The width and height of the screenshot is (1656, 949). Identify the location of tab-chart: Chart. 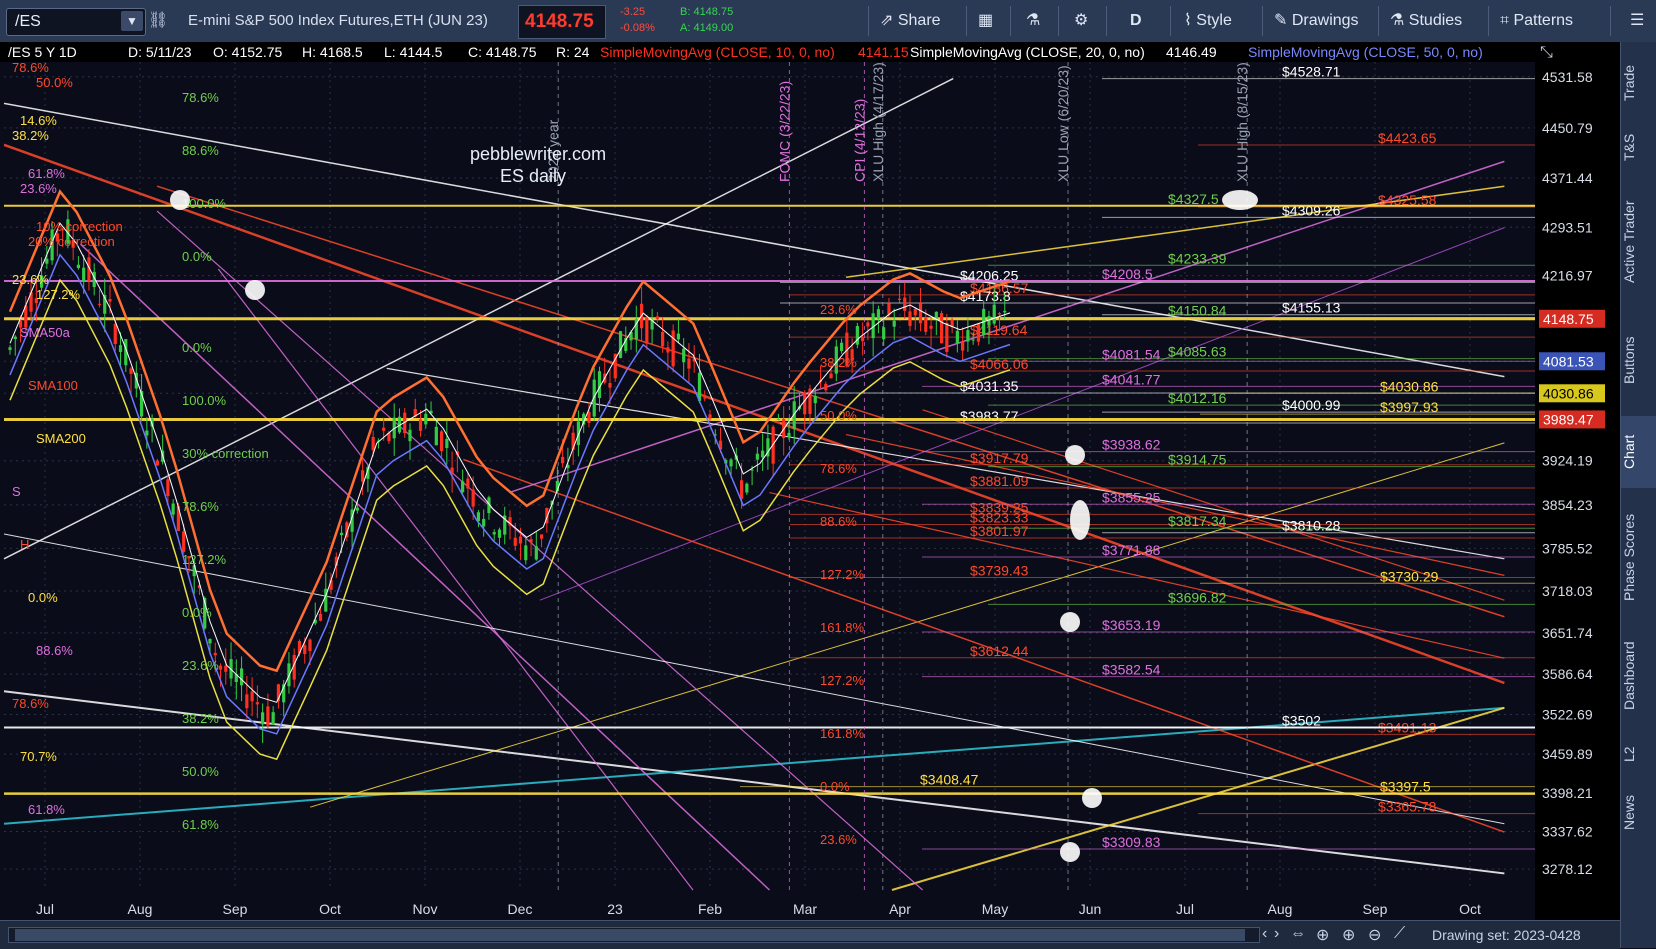
(1638, 452).